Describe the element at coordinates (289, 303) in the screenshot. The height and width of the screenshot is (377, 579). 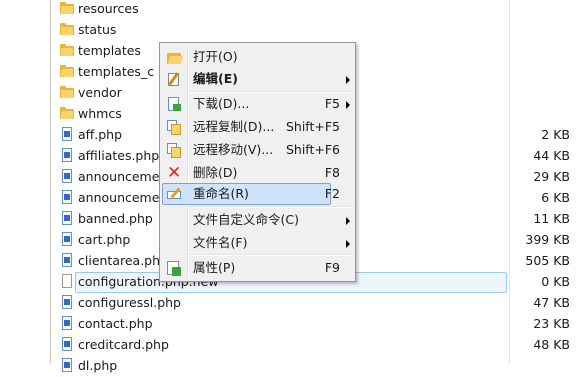
I see `list-item: configuressl.php 47 KB` at that location.